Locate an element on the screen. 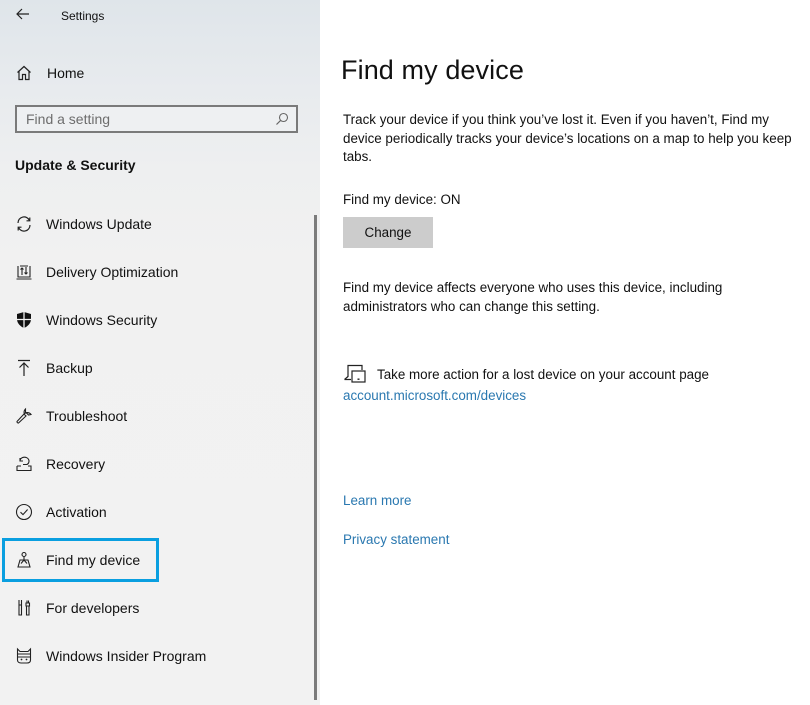  nav-item-label: Windows Insider Program is located at coordinates (126, 656).